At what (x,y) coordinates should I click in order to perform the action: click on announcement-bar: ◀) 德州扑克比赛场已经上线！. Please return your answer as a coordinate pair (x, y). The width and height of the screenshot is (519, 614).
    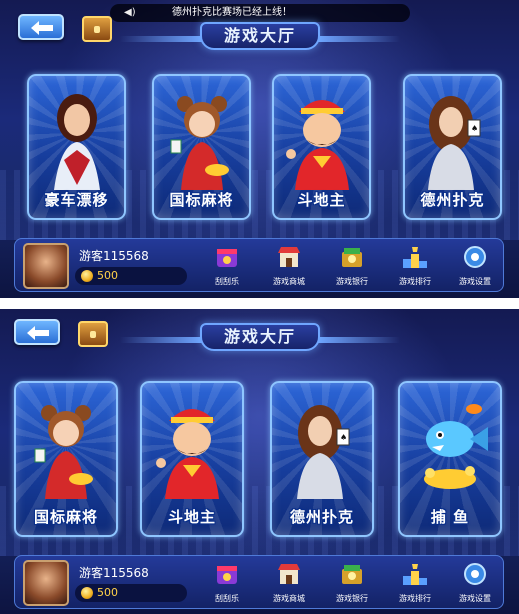
    Looking at the image, I should click on (260, 13).